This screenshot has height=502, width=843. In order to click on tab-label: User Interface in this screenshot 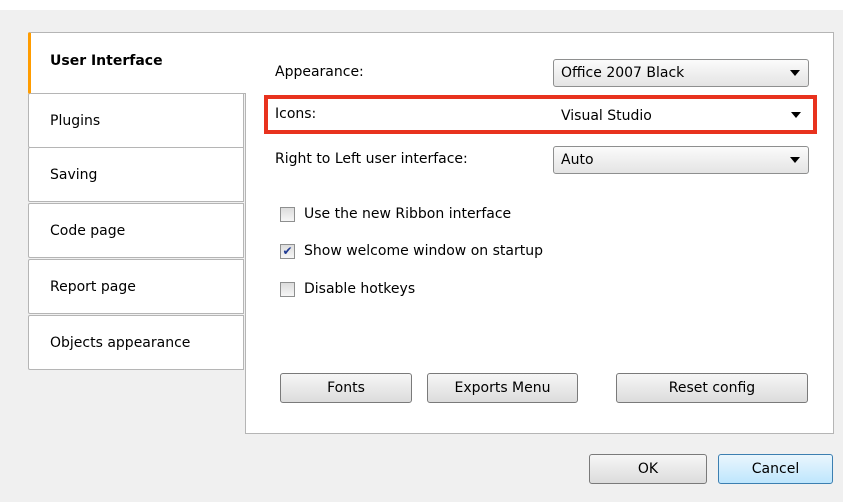, I will do `click(106, 61)`.